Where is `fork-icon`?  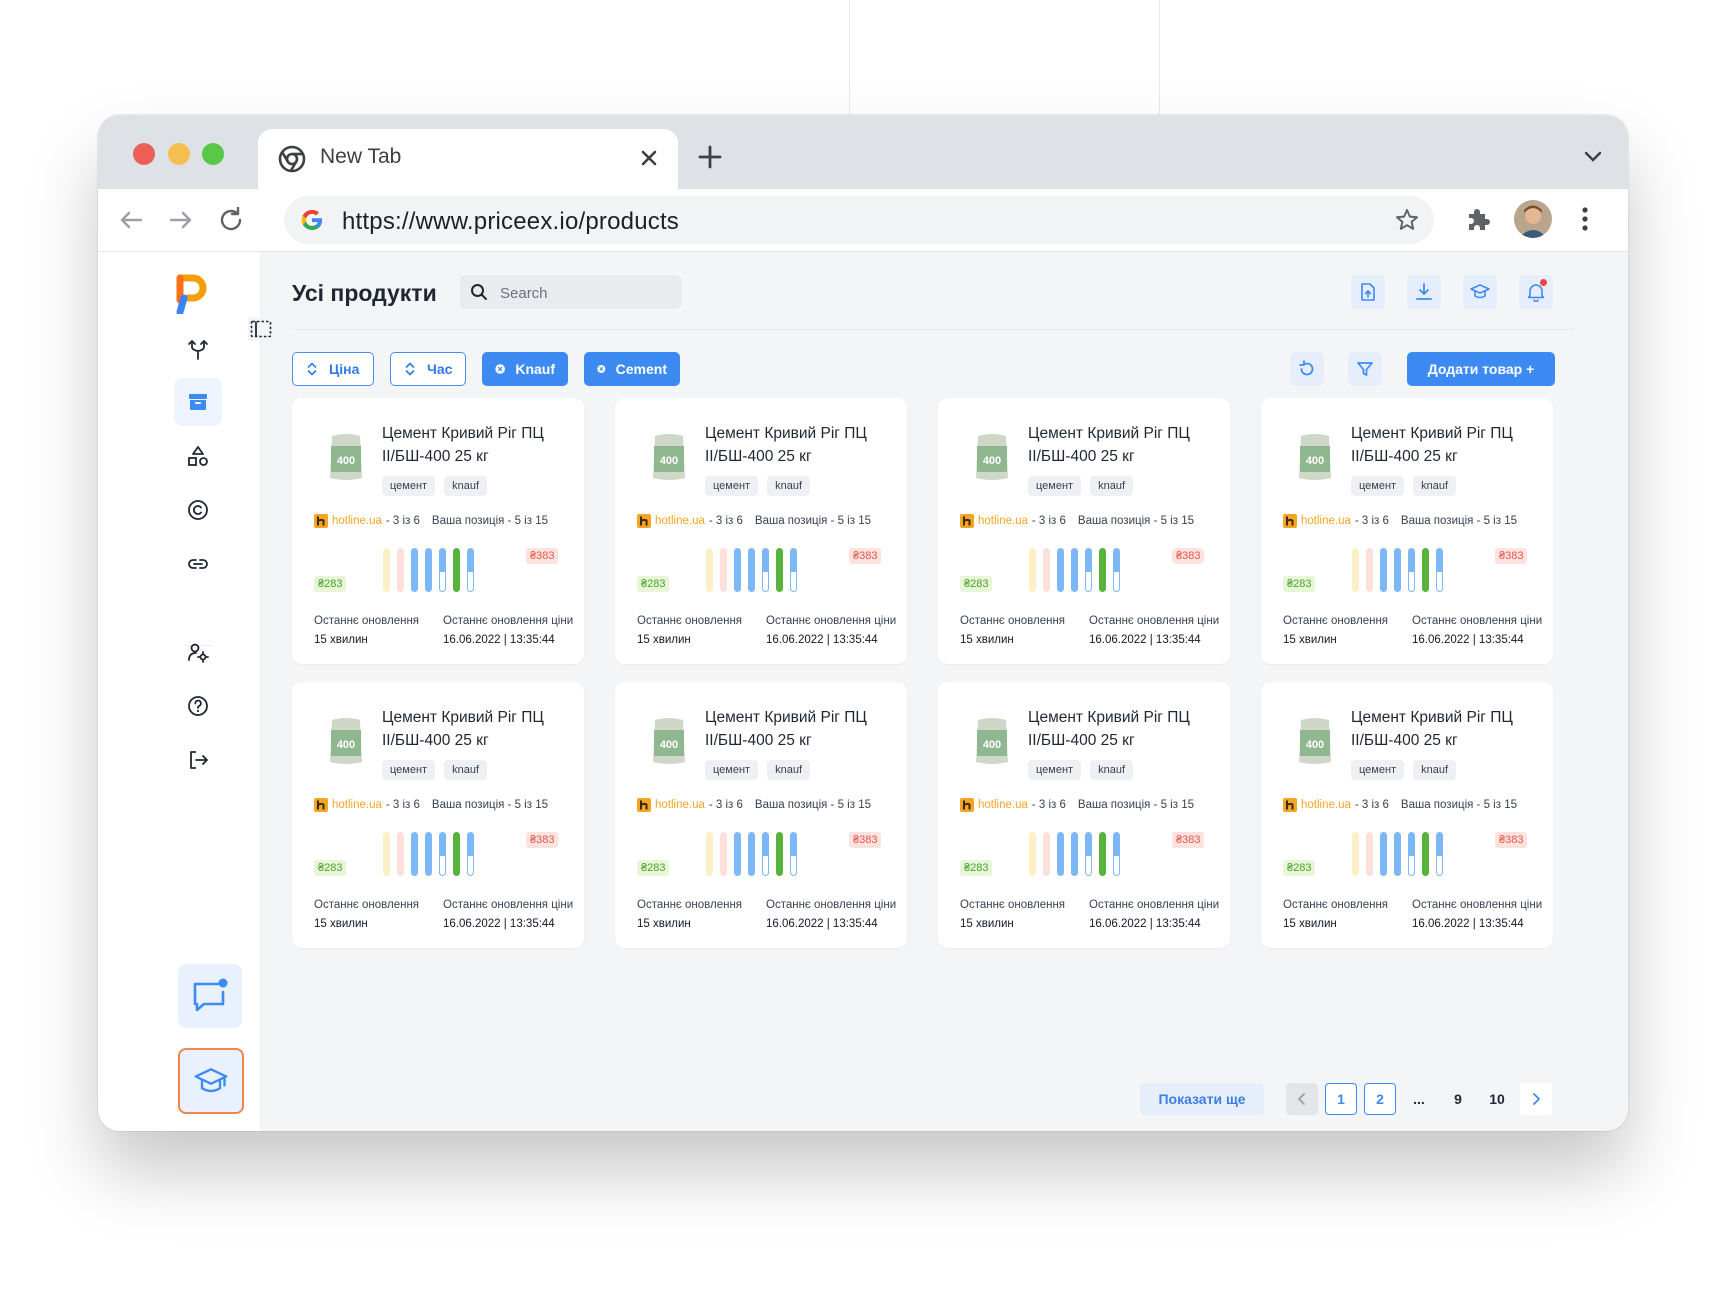
fork-icon is located at coordinates (198, 350).